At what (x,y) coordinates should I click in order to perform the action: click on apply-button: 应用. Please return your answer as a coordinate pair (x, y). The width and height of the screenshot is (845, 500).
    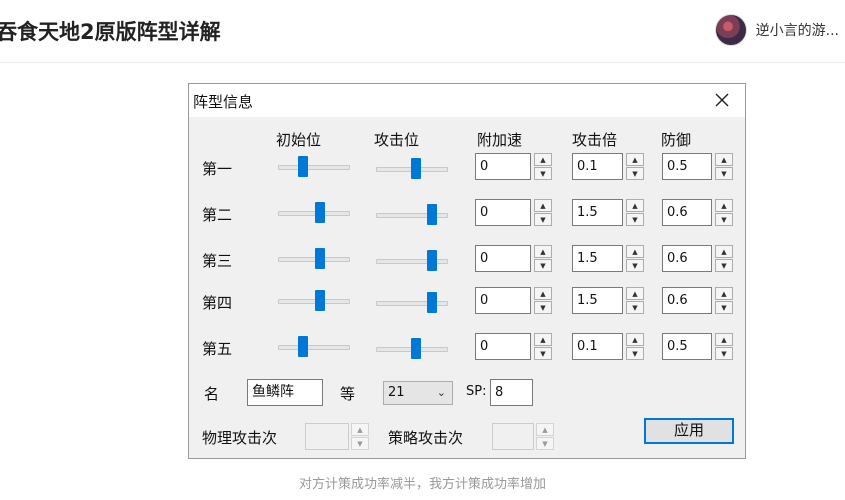
    Looking at the image, I should click on (689, 431).